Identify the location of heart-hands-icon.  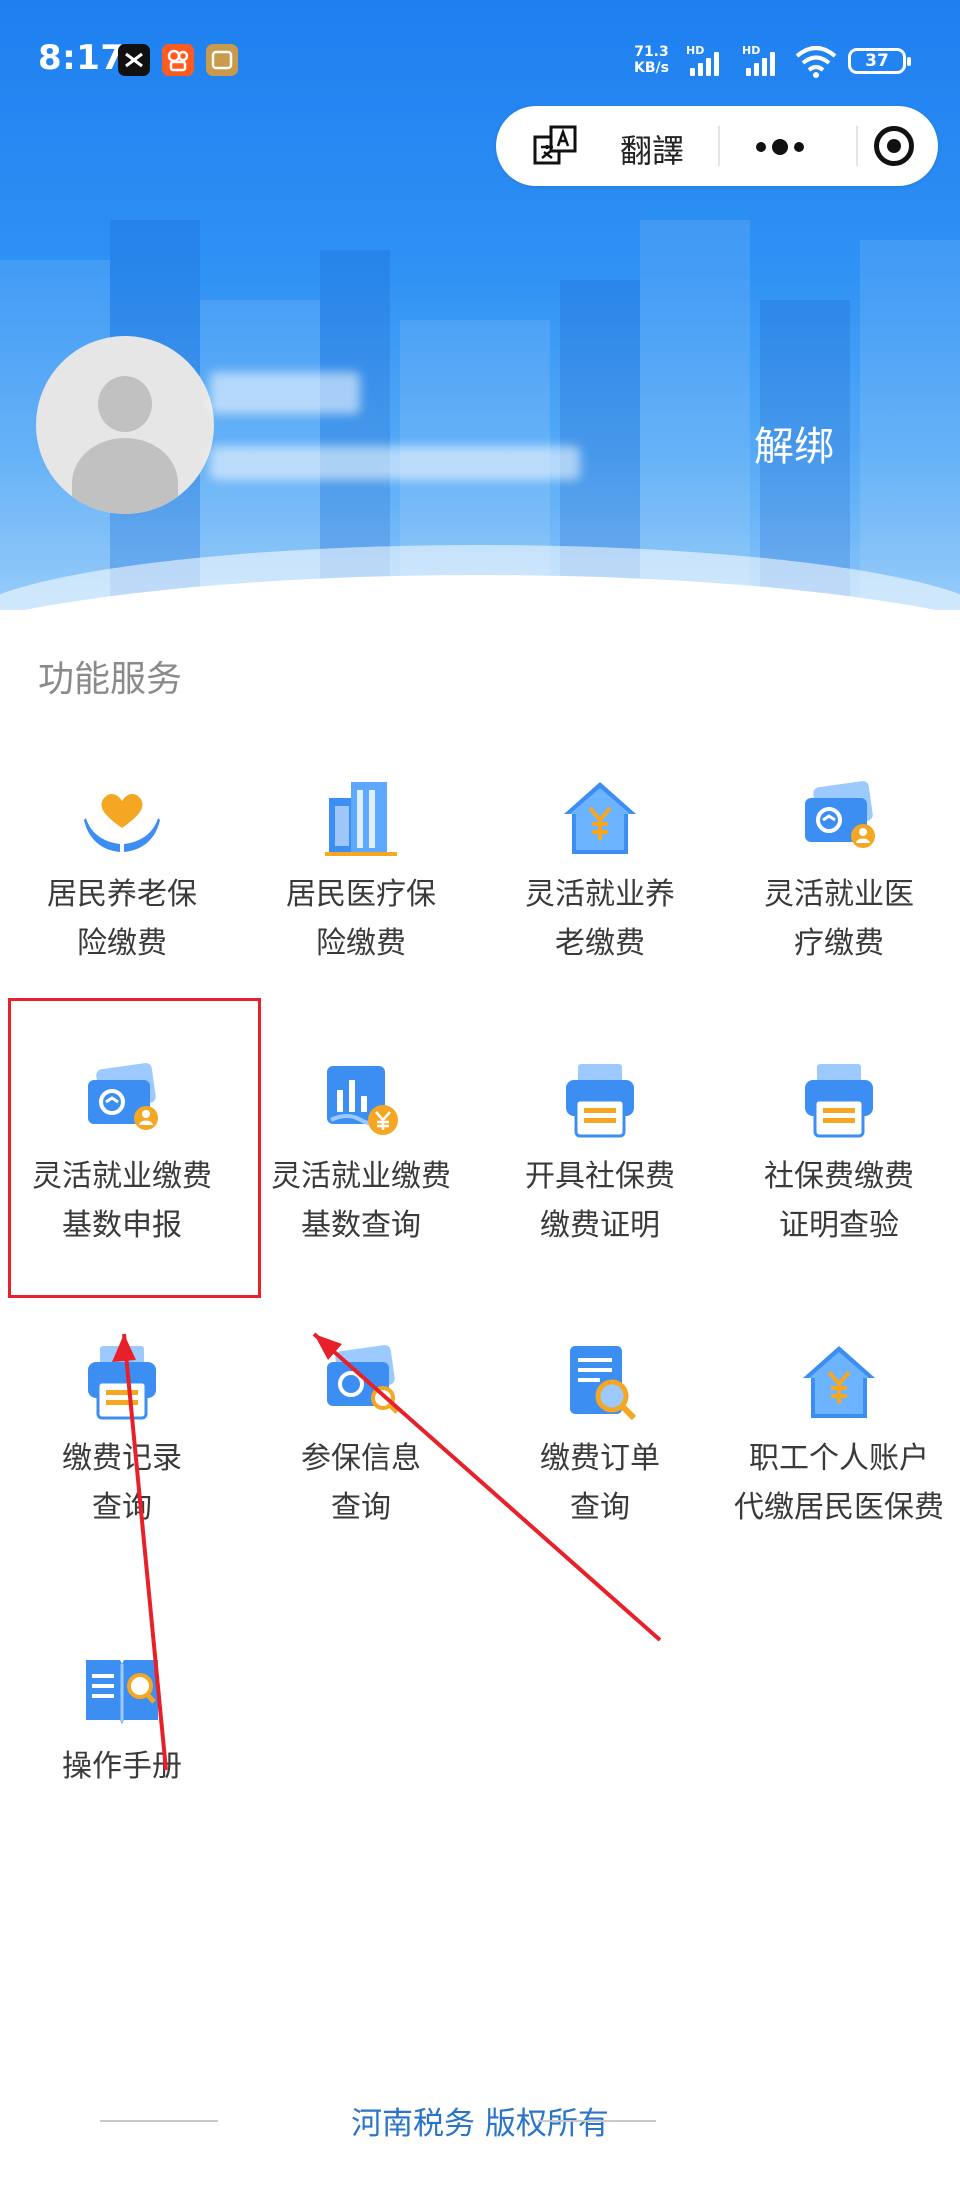
(122, 818).